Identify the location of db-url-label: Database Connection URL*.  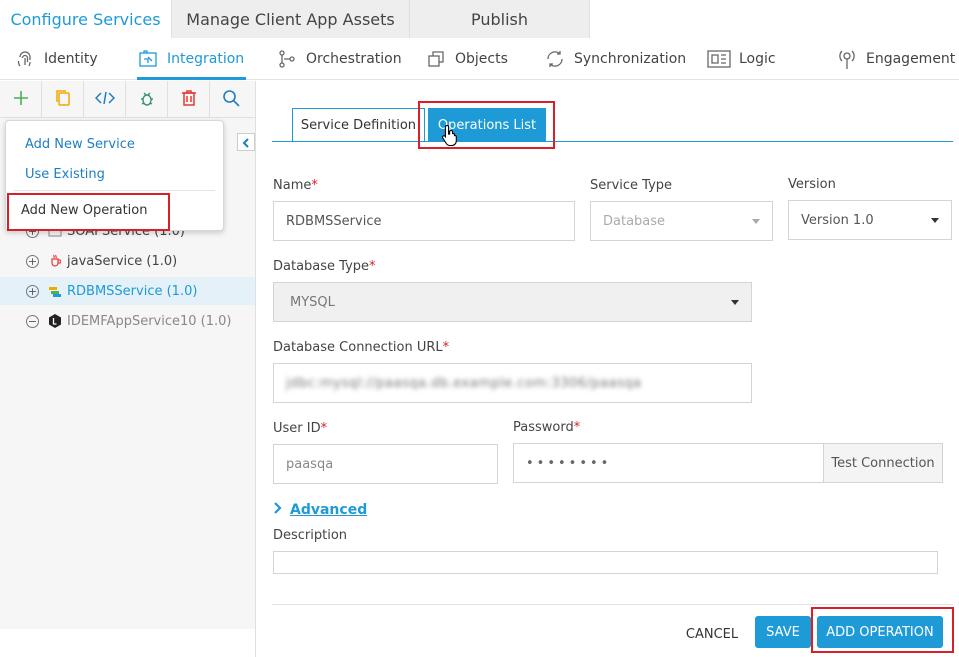
(361, 347).